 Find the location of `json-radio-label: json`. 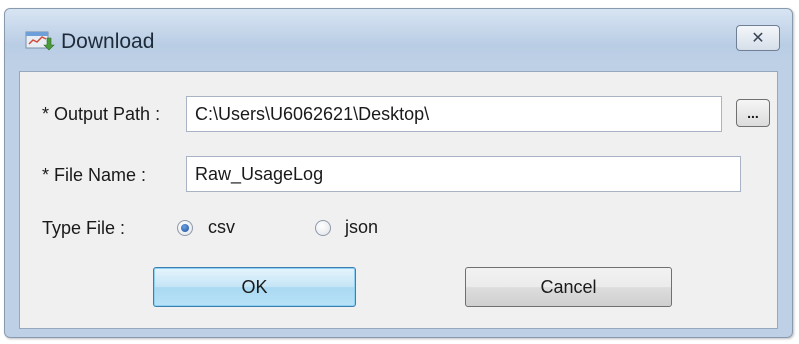

json-radio-label: json is located at coordinates (361, 227).